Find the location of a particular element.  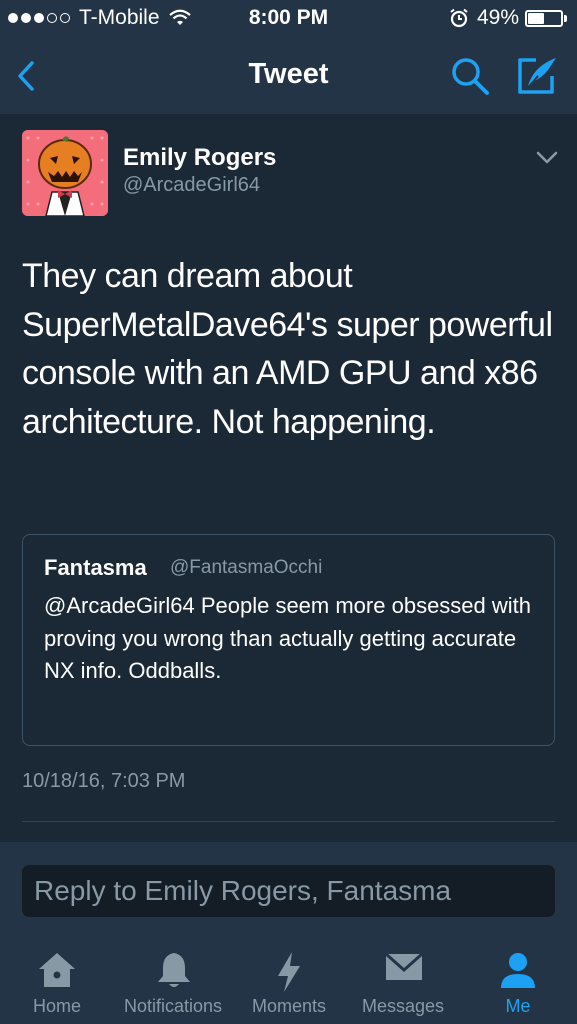

battery-percent: 49% is located at coordinates (497, 17).